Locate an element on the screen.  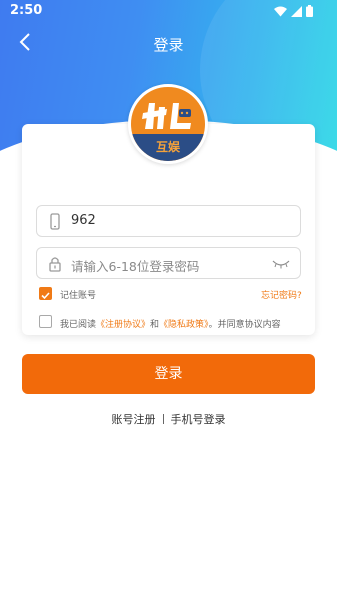
agreement-text: 我已阅读《注册协议》和《隐私政策》。并同意协议内容 is located at coordinates (170, 323).